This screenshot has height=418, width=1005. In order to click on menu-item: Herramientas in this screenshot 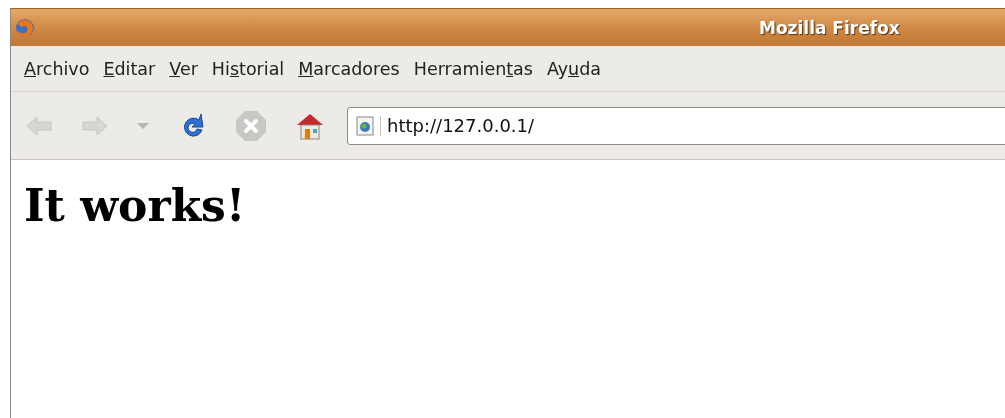, I will do `click(473, 68)`.